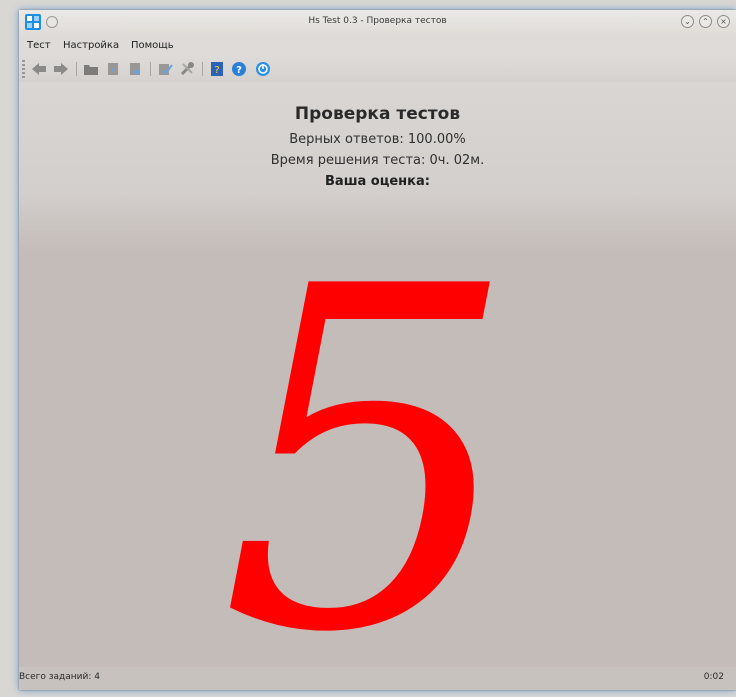  I want to click on solve-time-text: Время решения теста: 0ч. 02м., so click(377, 160).